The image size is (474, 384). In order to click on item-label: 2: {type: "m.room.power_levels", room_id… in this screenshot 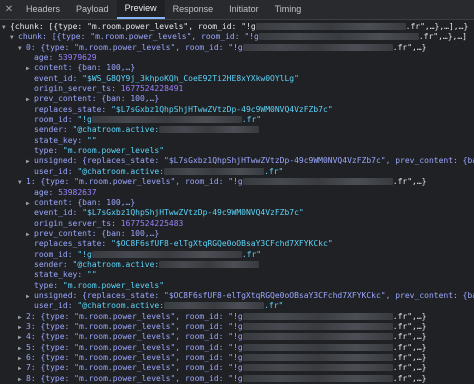, I will do `click(134, 316)`.